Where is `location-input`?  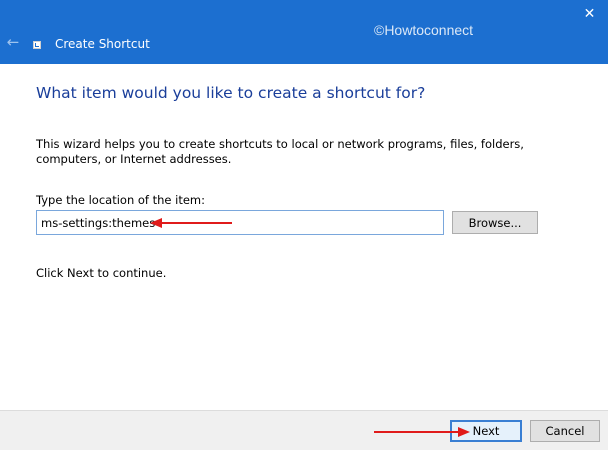
location-input is located at coordinates (240, 222).